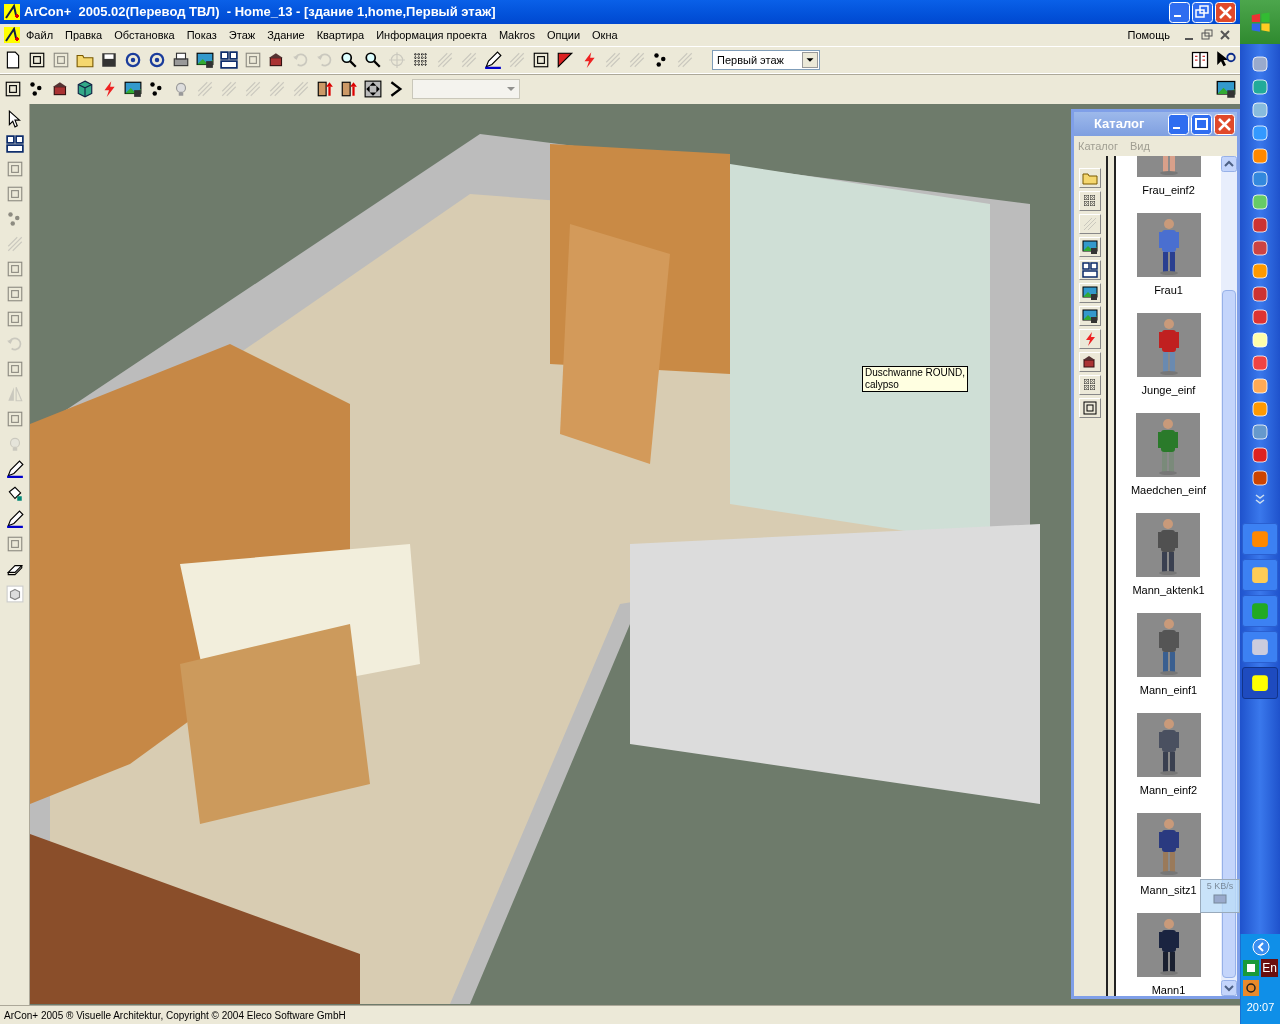  I want to click on search-icon, so click(349, 60).